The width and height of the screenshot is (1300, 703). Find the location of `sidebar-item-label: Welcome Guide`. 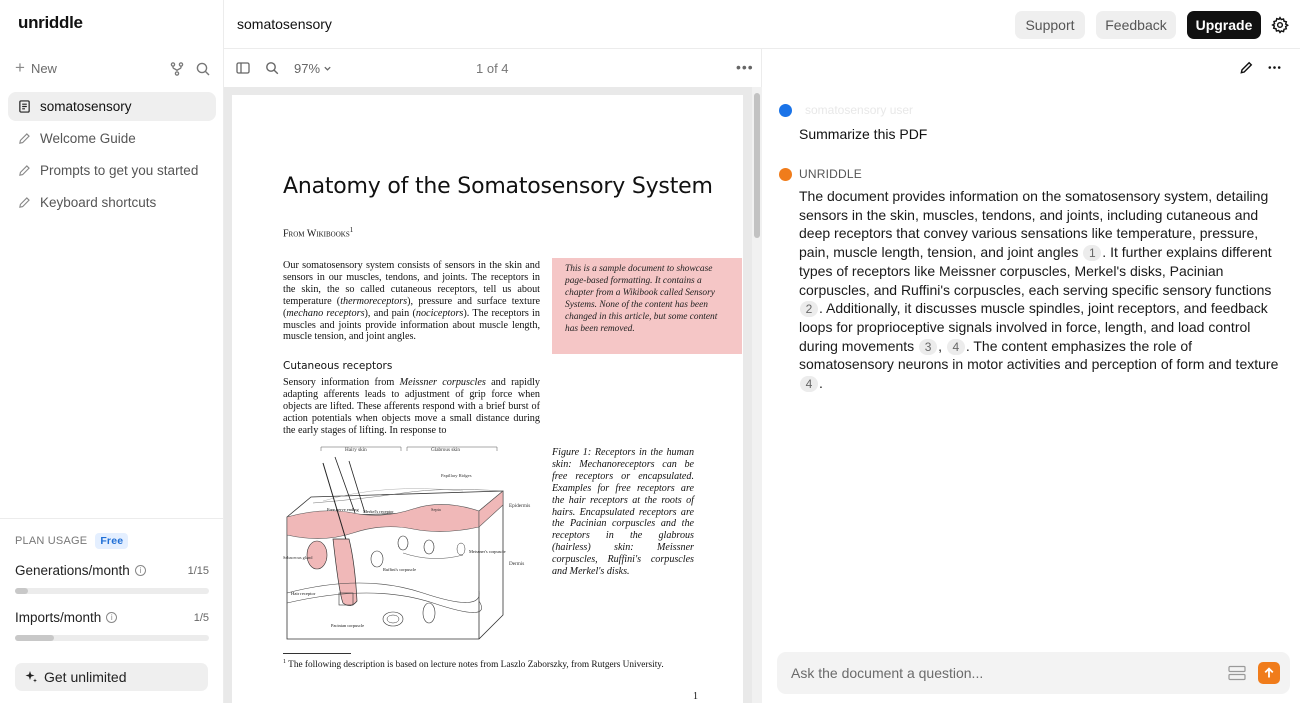

sidebar-item-label: Welcome Guide is located at coordinates (88, 138).